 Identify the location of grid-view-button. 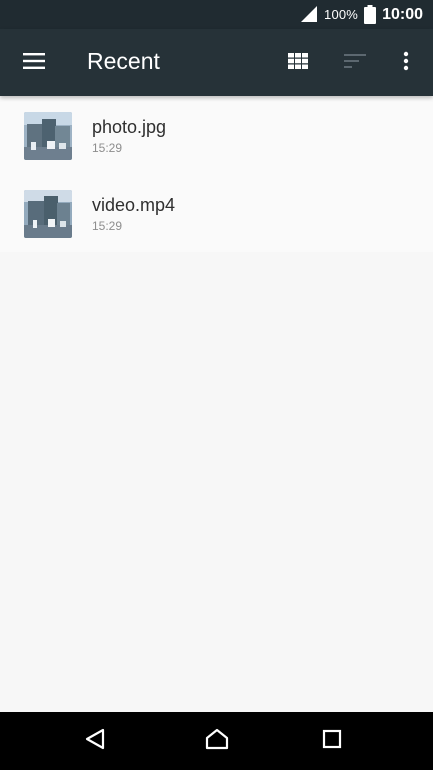
(298, 63).